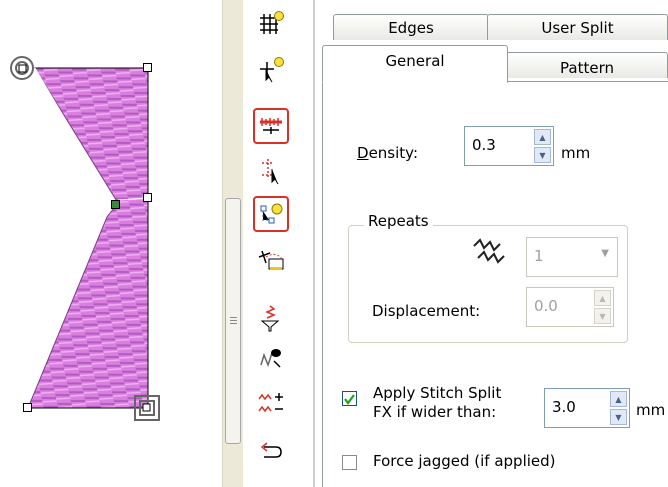 The height and width of the screenshot is (487, 668). Describe the element at coordinates (618, 408) in the screenshot. I see `split-width-spinner: ▲ ▼` at that location.